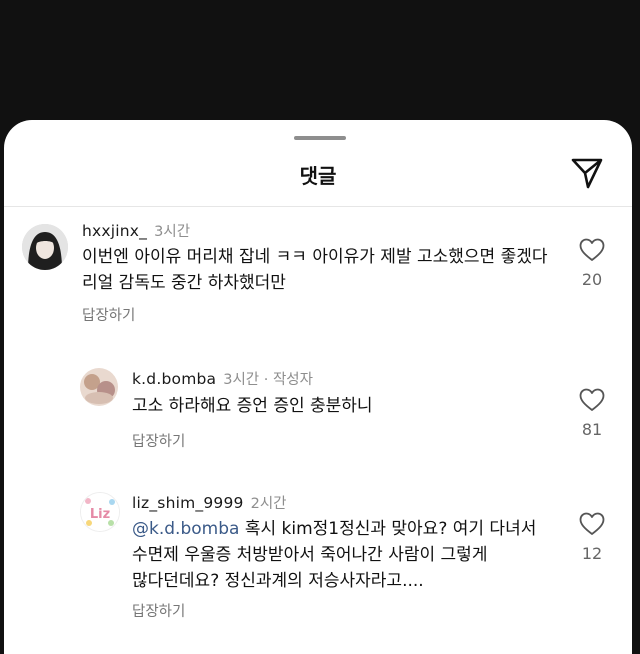 The height and width of the screenshot is (654, 640). Describe the element at coordinates (318, 176) in the screenshot. I see `sheet-title: 댓글` at that location.